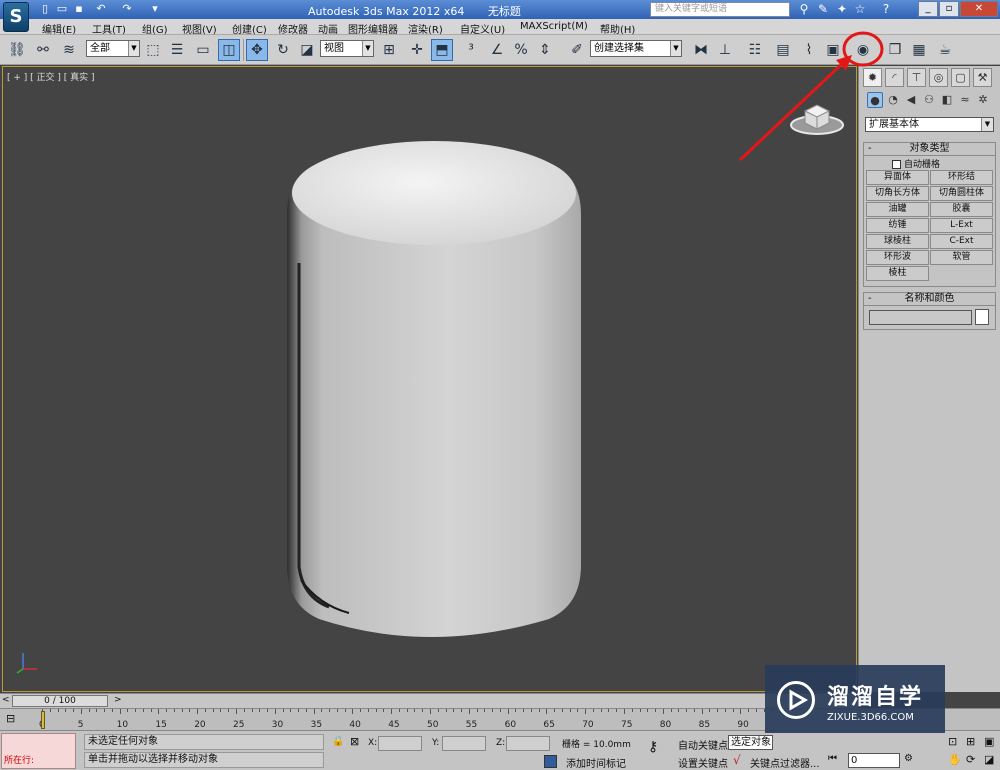 The height and width of the screenshot is (770, 1000). Describe the element at coordinates (893, 100) in the screenshot. I see `shapes-icon: ◔` at that location.